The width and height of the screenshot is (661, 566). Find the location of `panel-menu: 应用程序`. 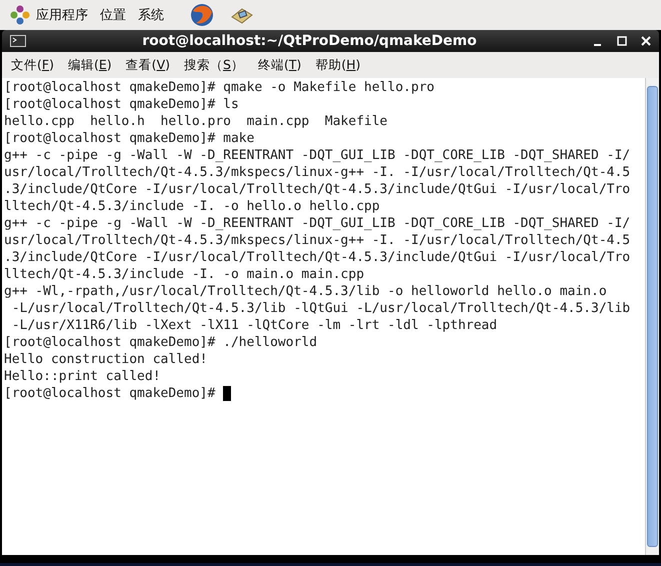

panel-menu: 应用程序 is located at coordinates (62, 15).